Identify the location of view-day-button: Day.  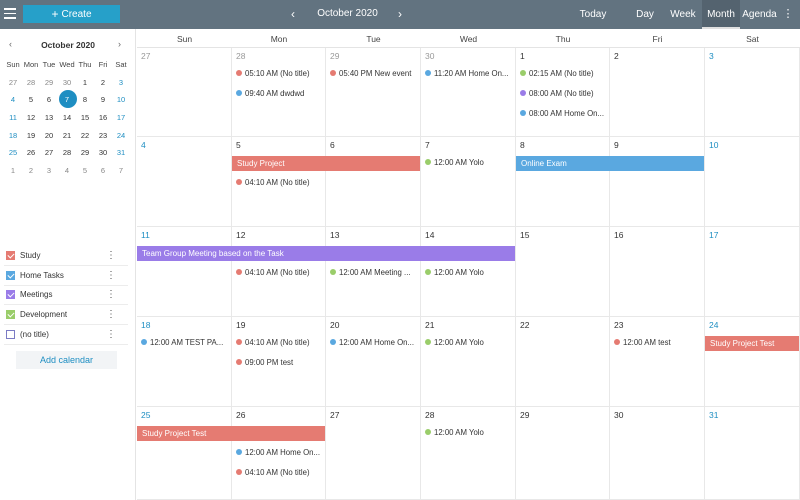
(645, 14).